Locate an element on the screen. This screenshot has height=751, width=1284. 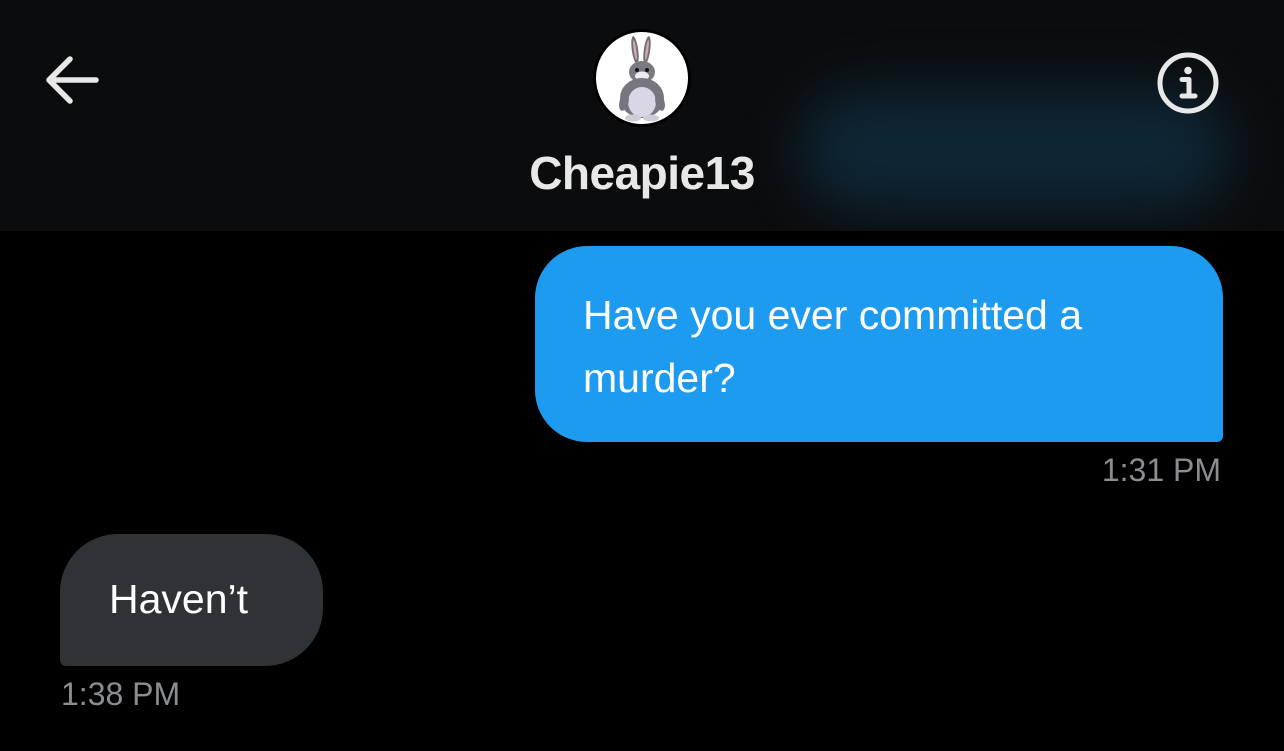
outgoing-message-time: 1:31 PM is located at coordinates (1161, 470).